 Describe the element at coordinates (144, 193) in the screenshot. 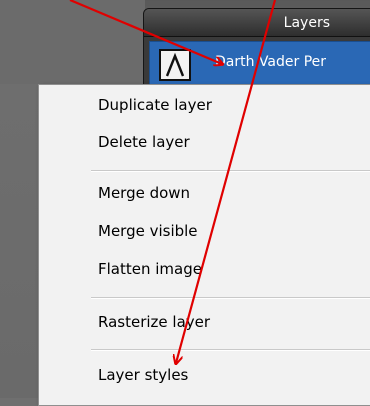

I see `menu-item-merge-down: Merge down` at that location.